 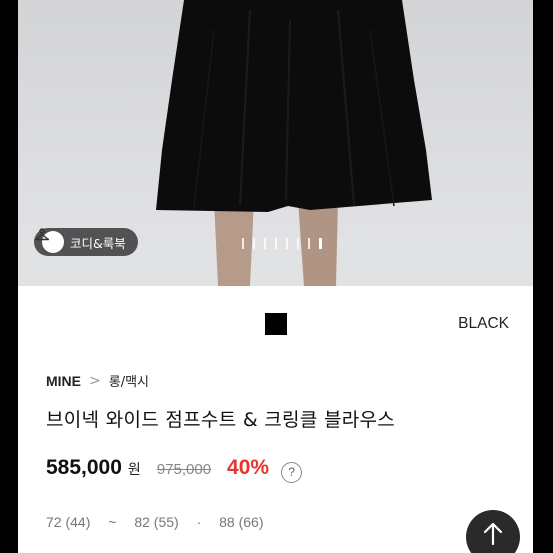 What do you see at coordinates (156, 522) in the screenshot?
I see `size-option: 82 (55)` at bounding box center [156, 522].